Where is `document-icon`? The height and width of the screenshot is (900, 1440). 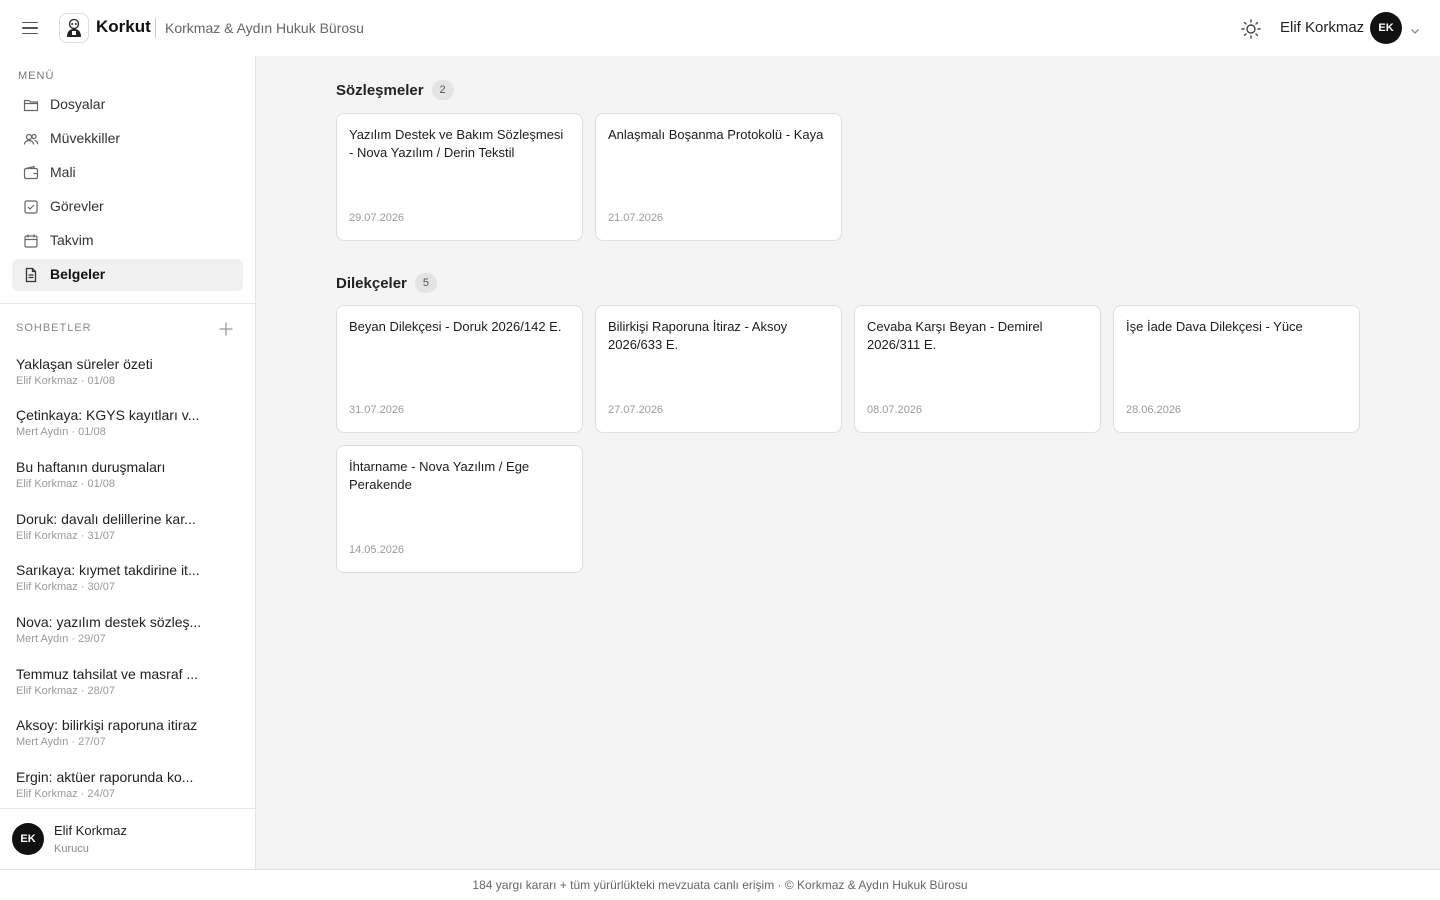 document-icon is located at coordinates (31, 275).